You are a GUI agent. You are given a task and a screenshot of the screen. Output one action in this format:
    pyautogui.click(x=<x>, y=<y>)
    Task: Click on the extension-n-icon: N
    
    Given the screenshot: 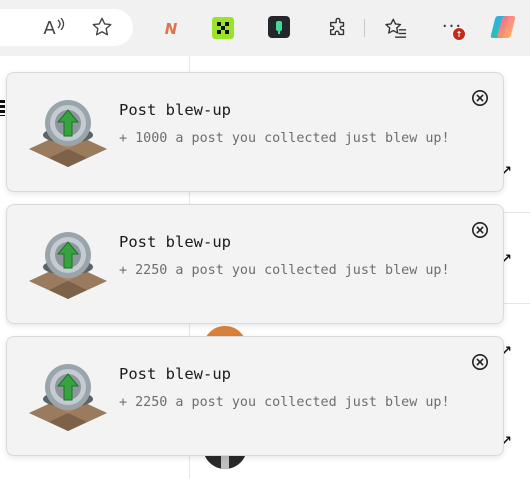 What is the action you would take?
    pyautogui.click(x=171, y=29)
    